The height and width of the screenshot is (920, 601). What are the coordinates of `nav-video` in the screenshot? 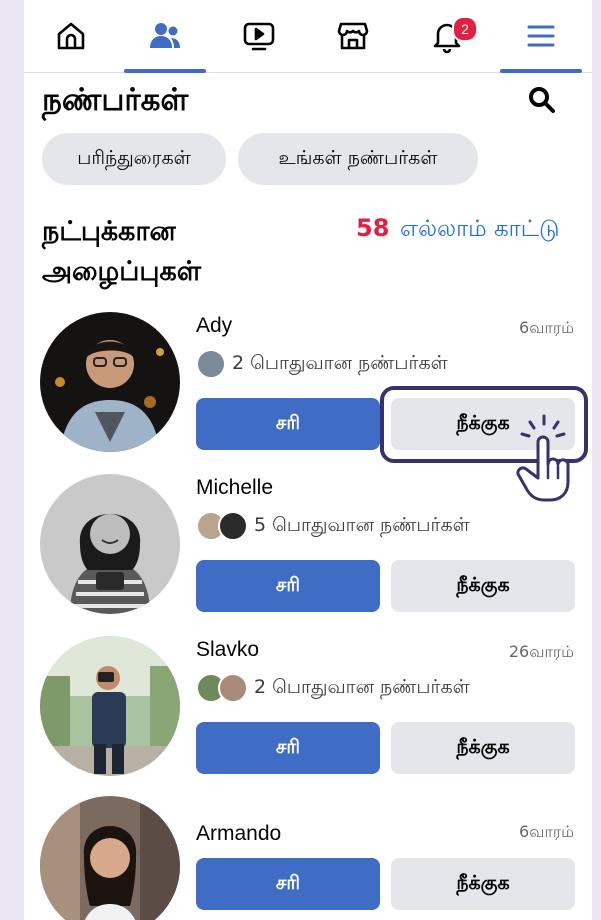 It's located at (259, 36).